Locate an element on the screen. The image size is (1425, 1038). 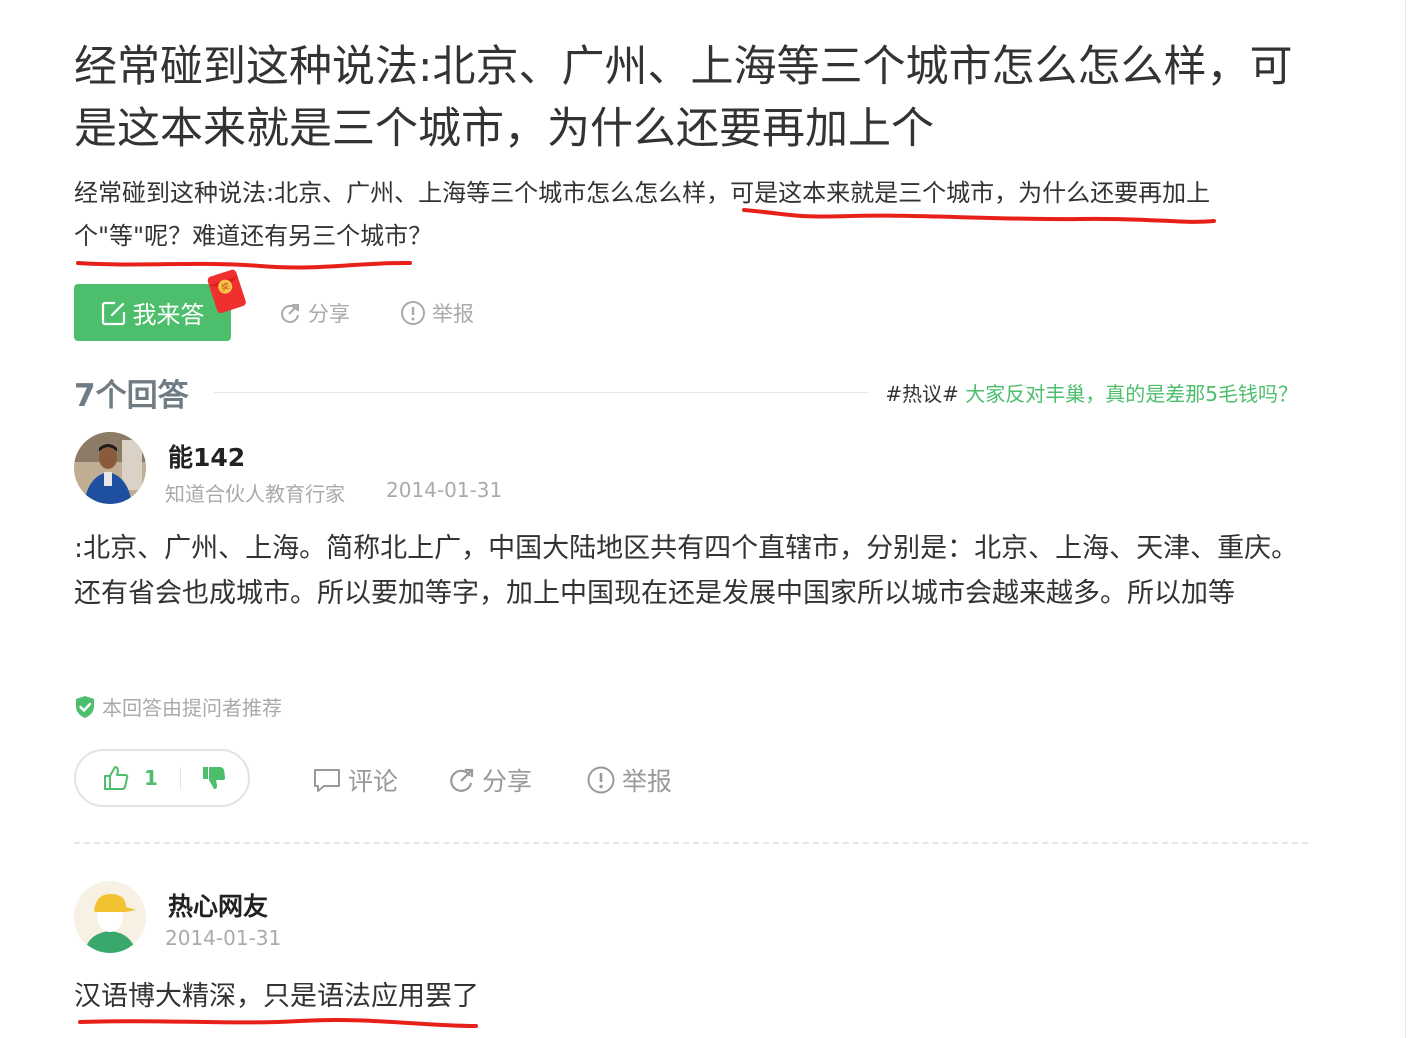
like-button: 1 is located at coordinates (130, 778).